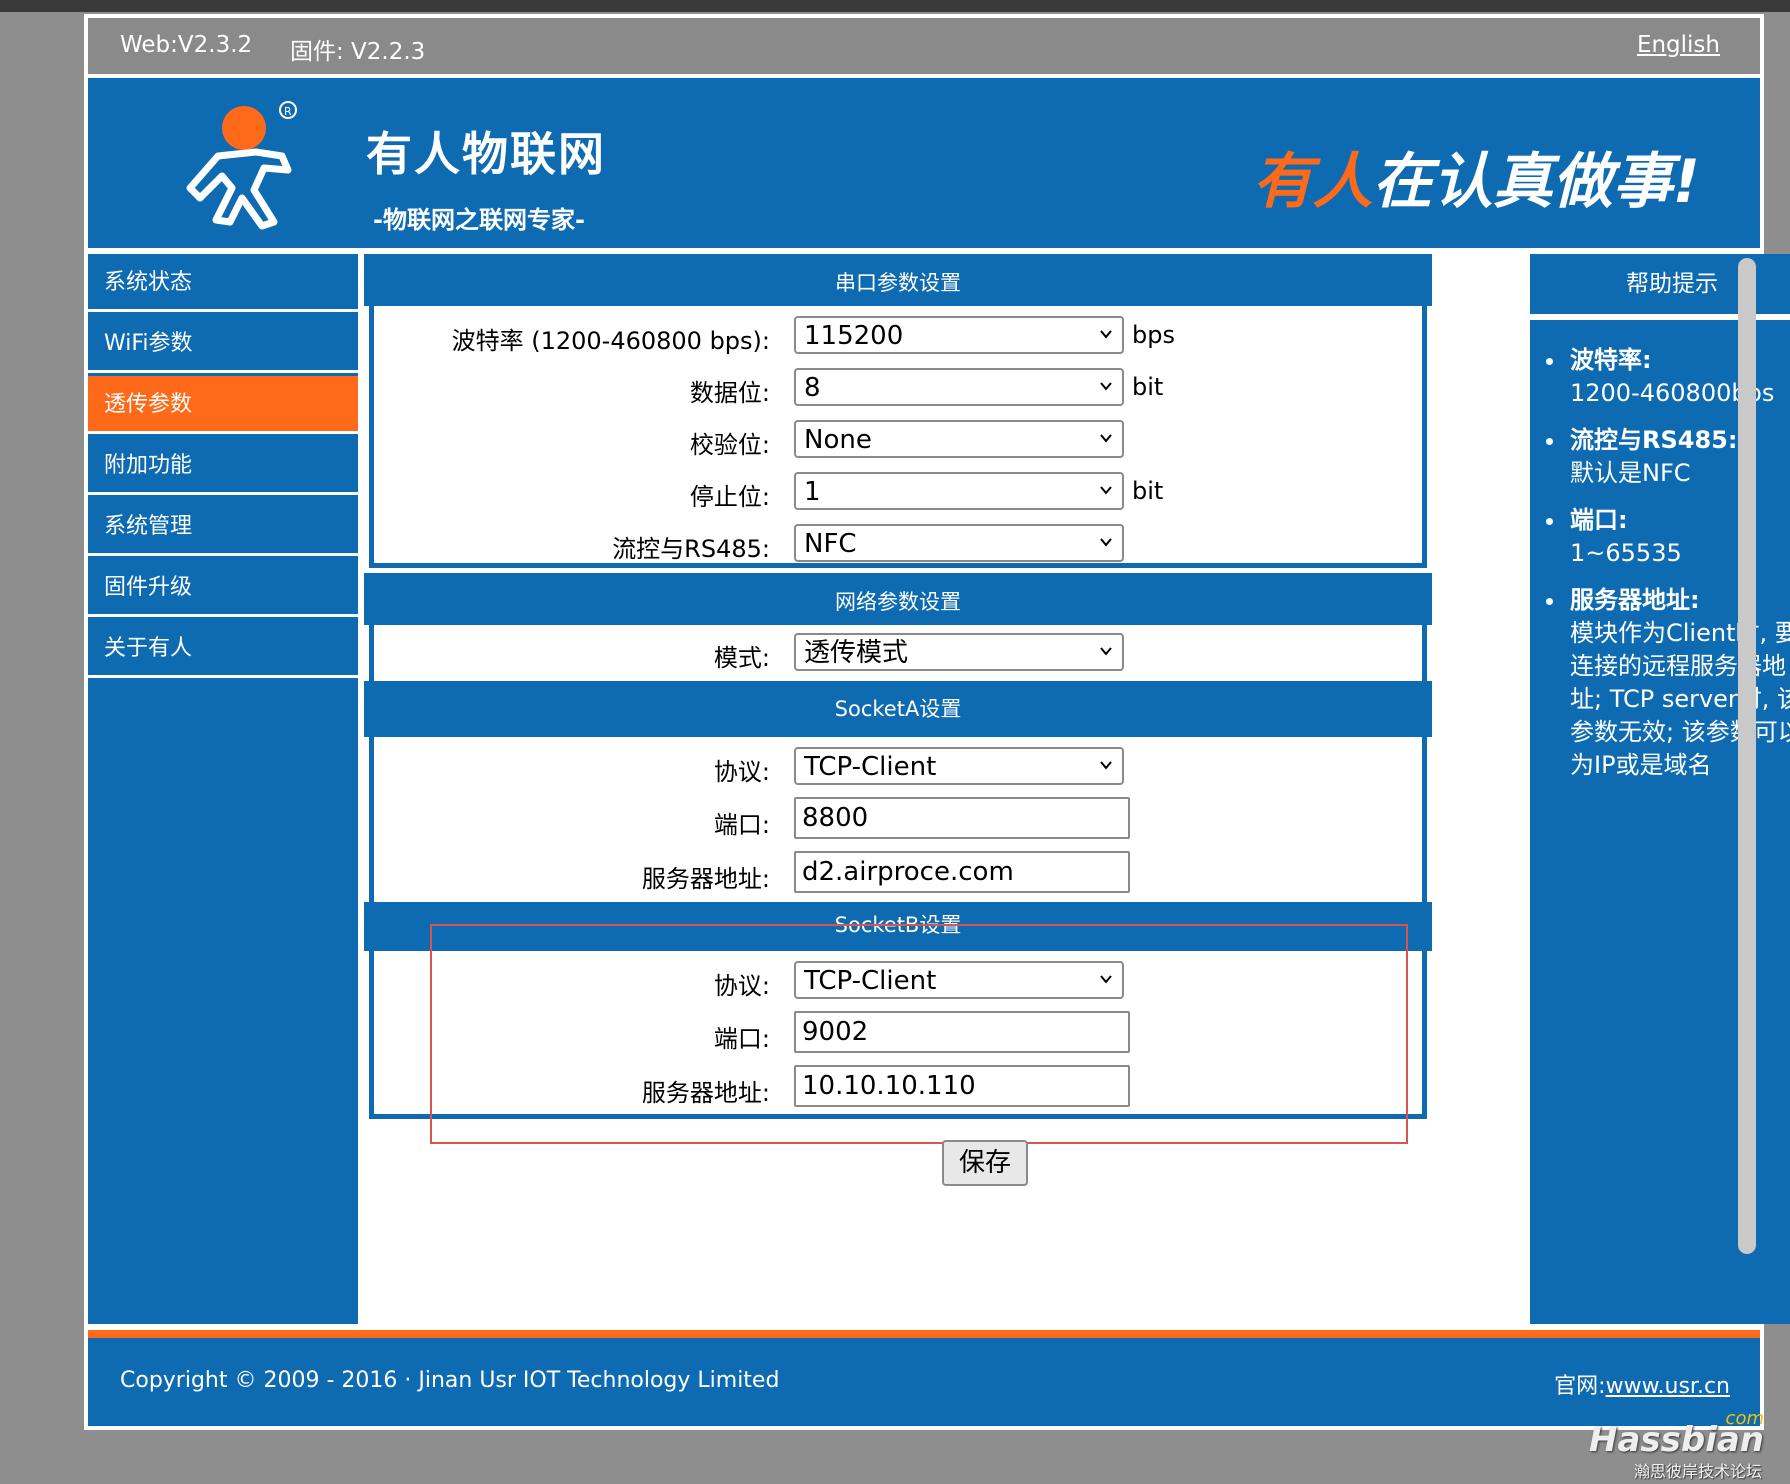 The width and height of the screenshot is (1790, 1484). What do you see at coordinates (1697, 1471) in the screenshot?
I see `watermark-sub: 瀚思彼岸技术论坛` at bounding box center [1697, 1471].